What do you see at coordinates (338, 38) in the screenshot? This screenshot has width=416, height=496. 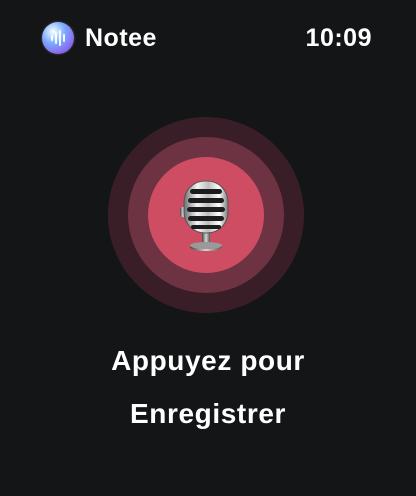 I see `clock: 10:09` at bounding box center [338, 38].